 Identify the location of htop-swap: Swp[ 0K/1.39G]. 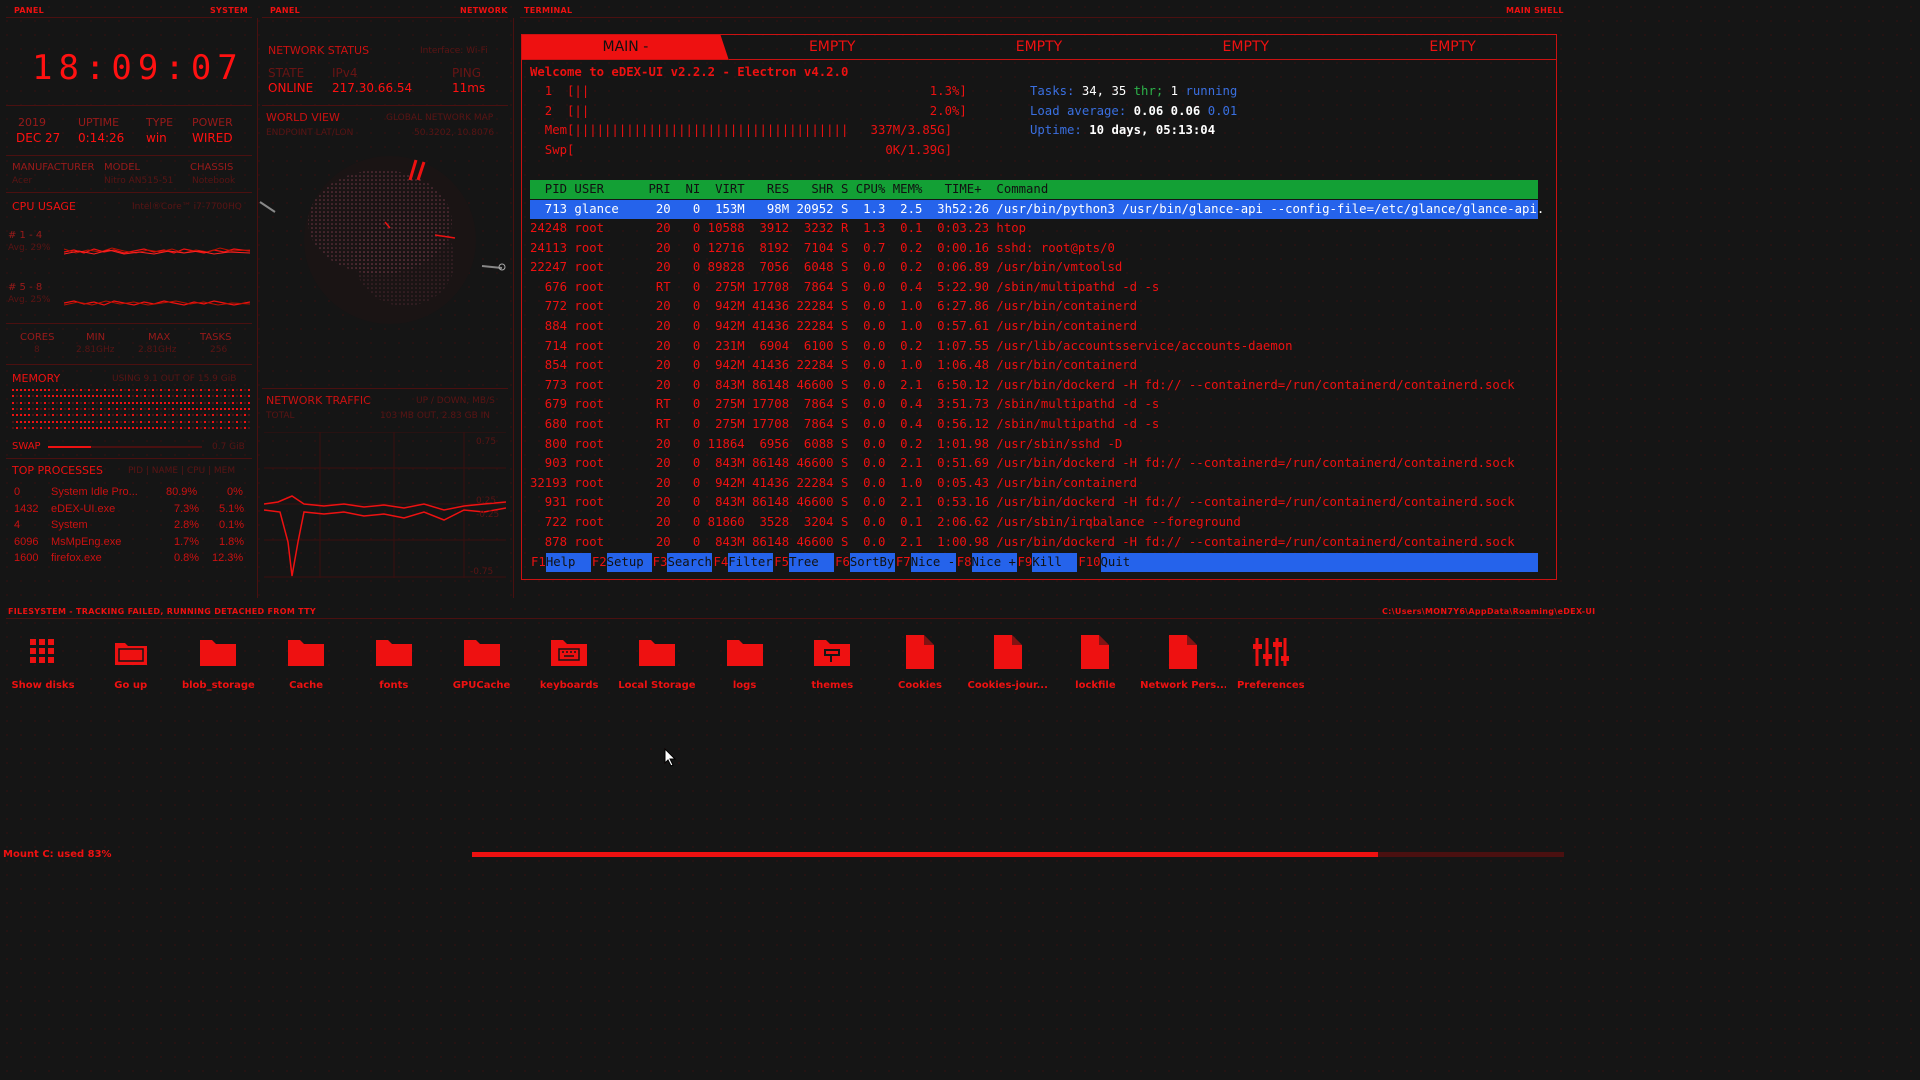
(741, 150).